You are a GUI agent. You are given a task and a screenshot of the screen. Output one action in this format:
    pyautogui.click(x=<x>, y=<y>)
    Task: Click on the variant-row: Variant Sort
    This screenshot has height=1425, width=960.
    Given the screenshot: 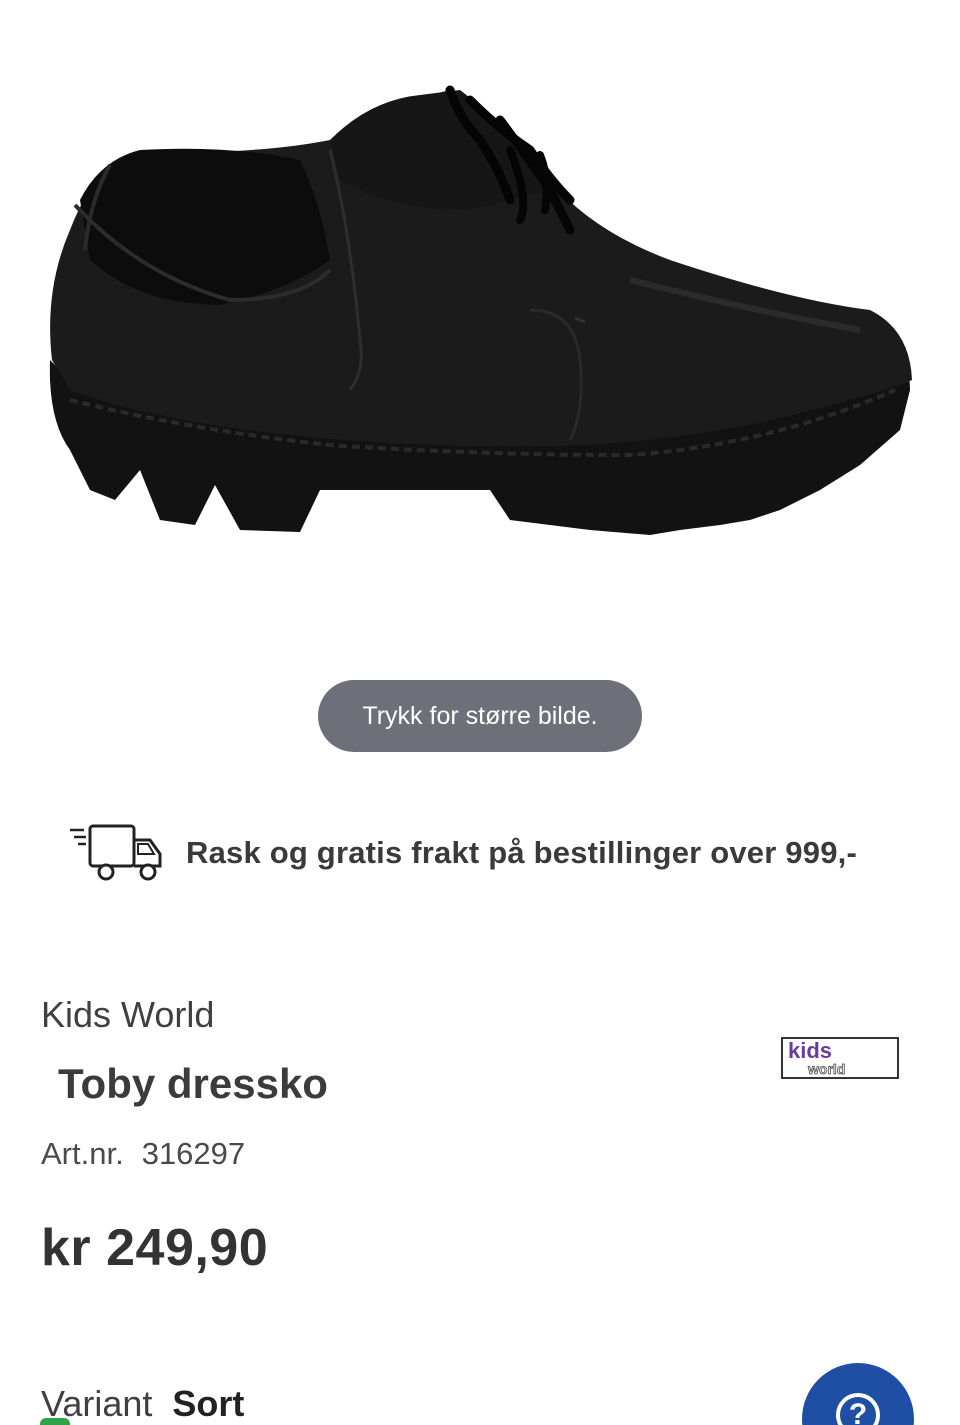 What is the action you would take?
    pyautogui.click(x=142, y=1404)
    